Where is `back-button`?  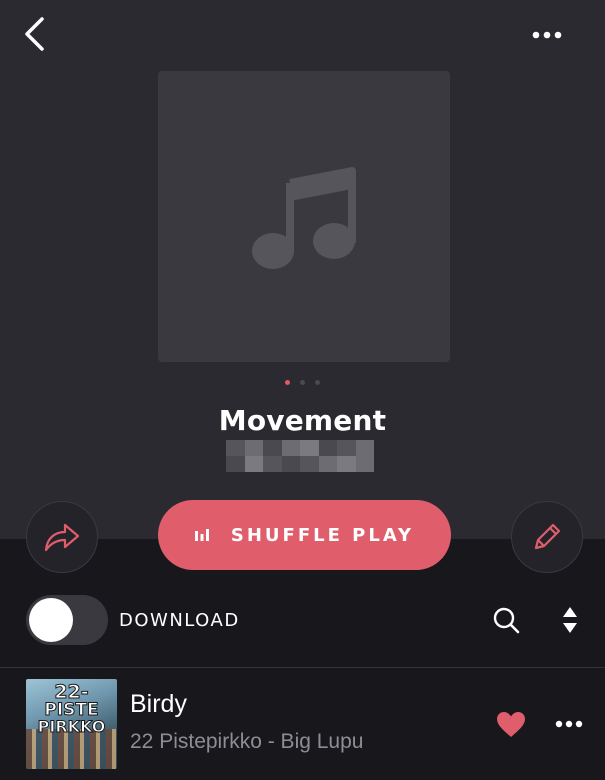
back-button is located at coordinates (34, 34).